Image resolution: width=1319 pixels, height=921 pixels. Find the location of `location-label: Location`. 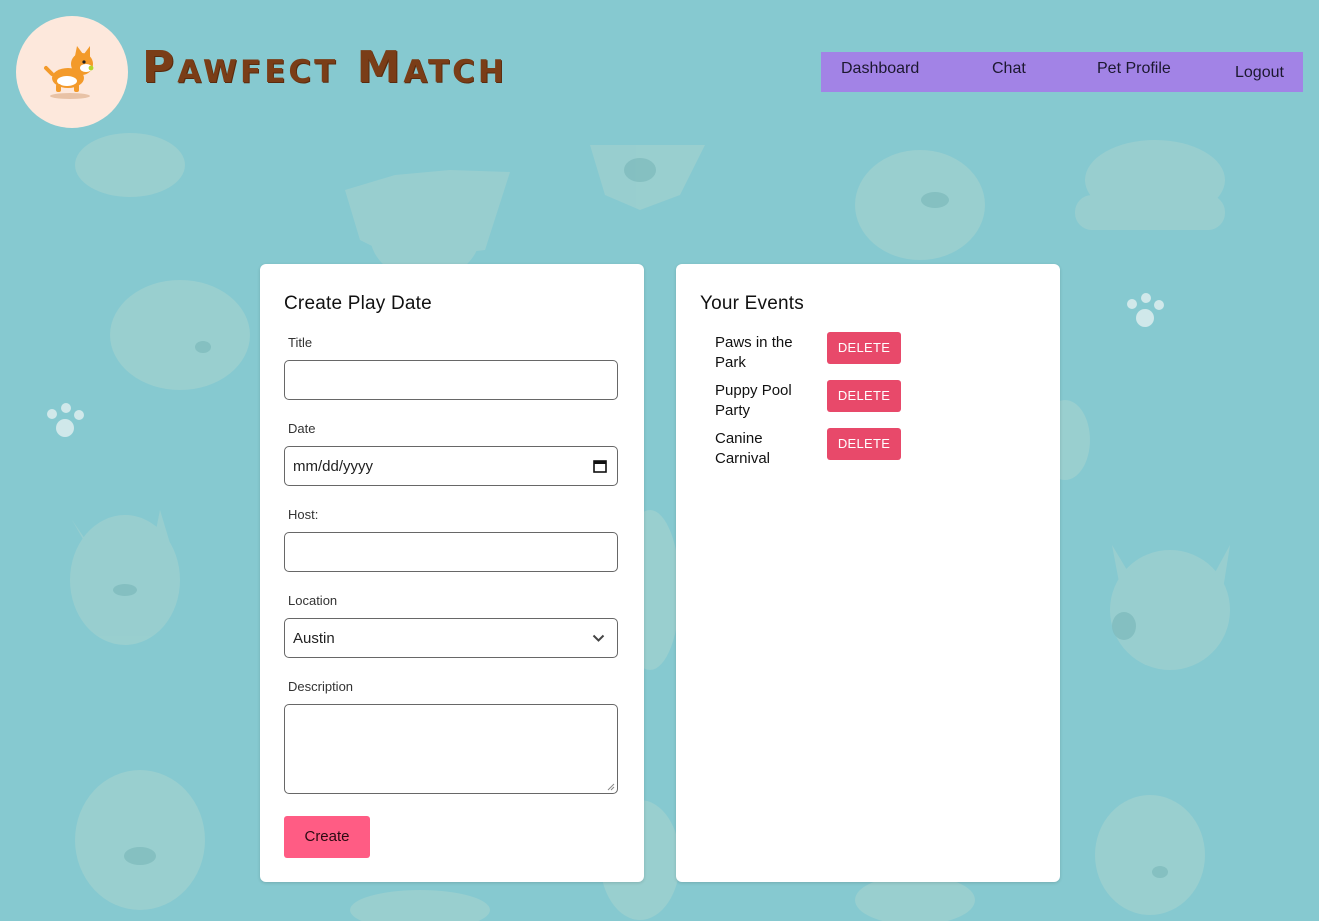

location-label: Location is located at coordinates (313, 600).